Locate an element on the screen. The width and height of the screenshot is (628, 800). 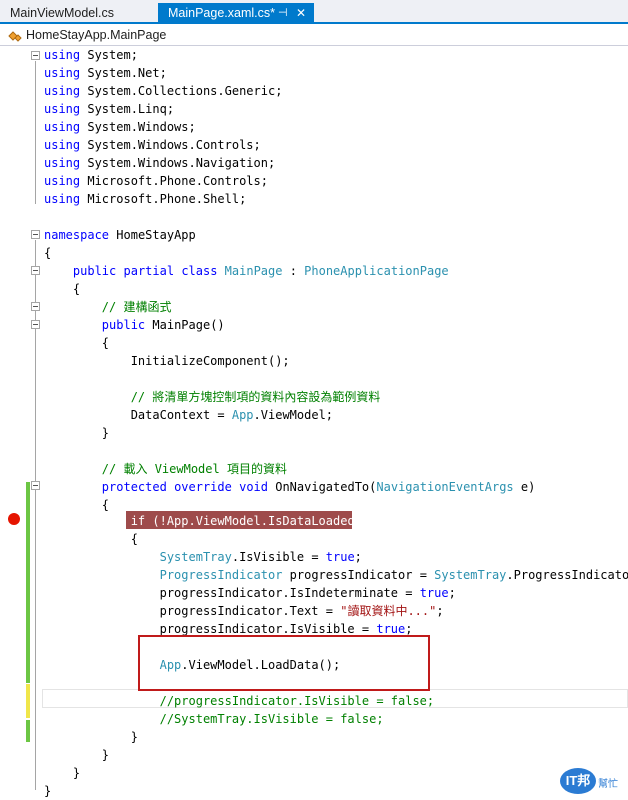
code-text: System.Windows.Navigation; is located at coordinates (181, 163).